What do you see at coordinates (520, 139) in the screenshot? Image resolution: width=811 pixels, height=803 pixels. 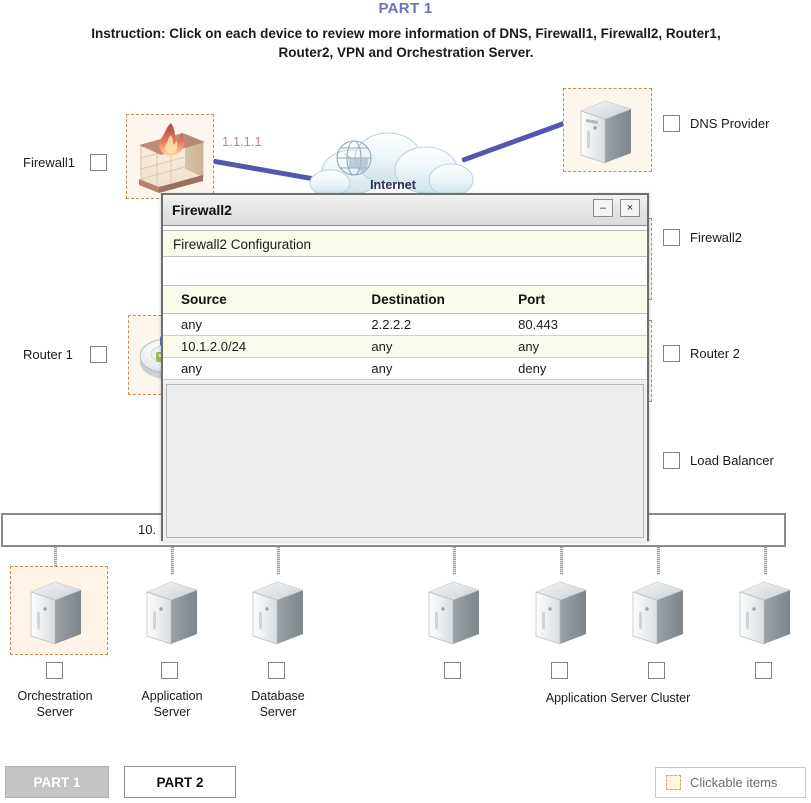 I see `link-internet-dns` at bounding box center [520, 139].